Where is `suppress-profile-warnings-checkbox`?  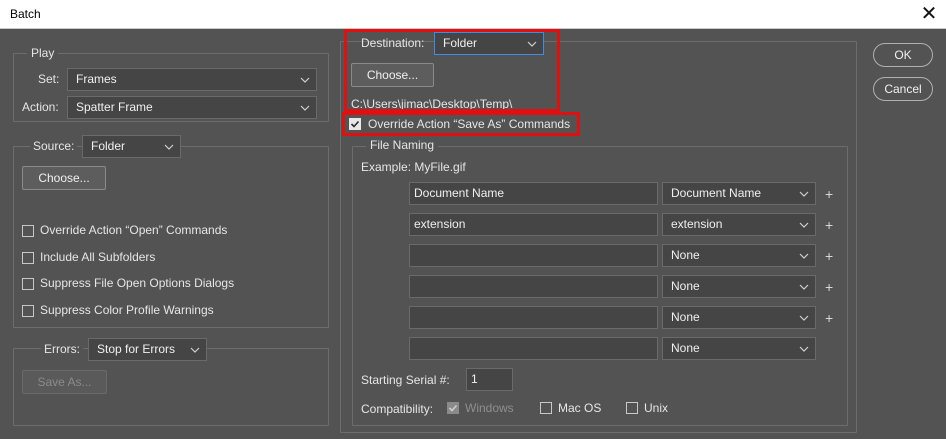
suppress-profile-warnings-checkbox is located at coordinates (28, 311).